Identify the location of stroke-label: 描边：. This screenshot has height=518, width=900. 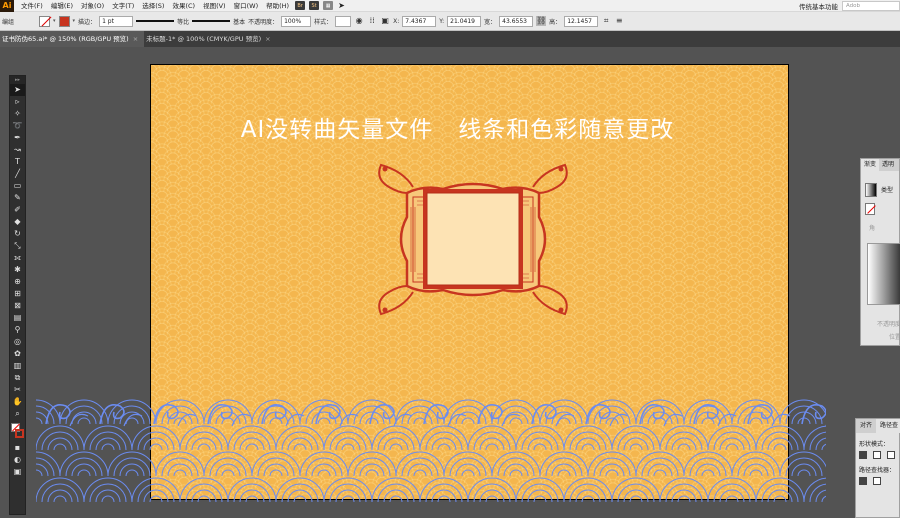
(87, 21).